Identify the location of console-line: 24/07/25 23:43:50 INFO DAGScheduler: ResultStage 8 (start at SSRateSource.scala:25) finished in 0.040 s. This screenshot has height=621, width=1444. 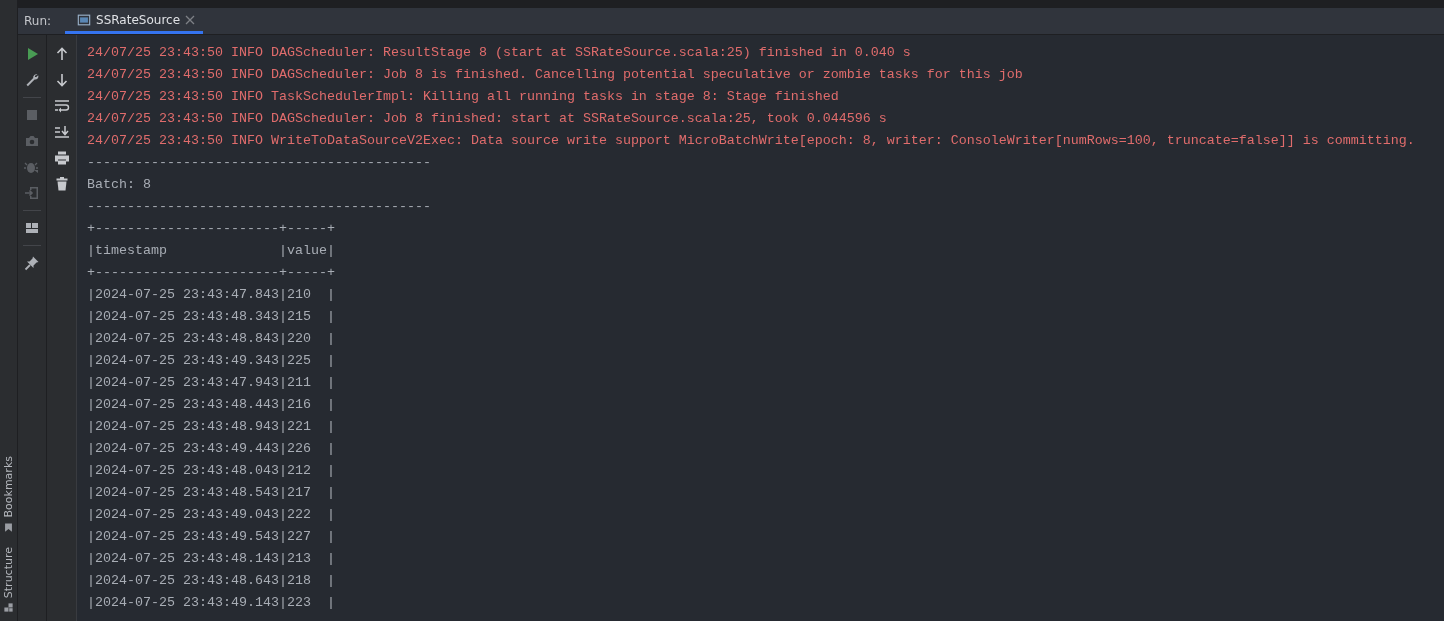
(499, 53).